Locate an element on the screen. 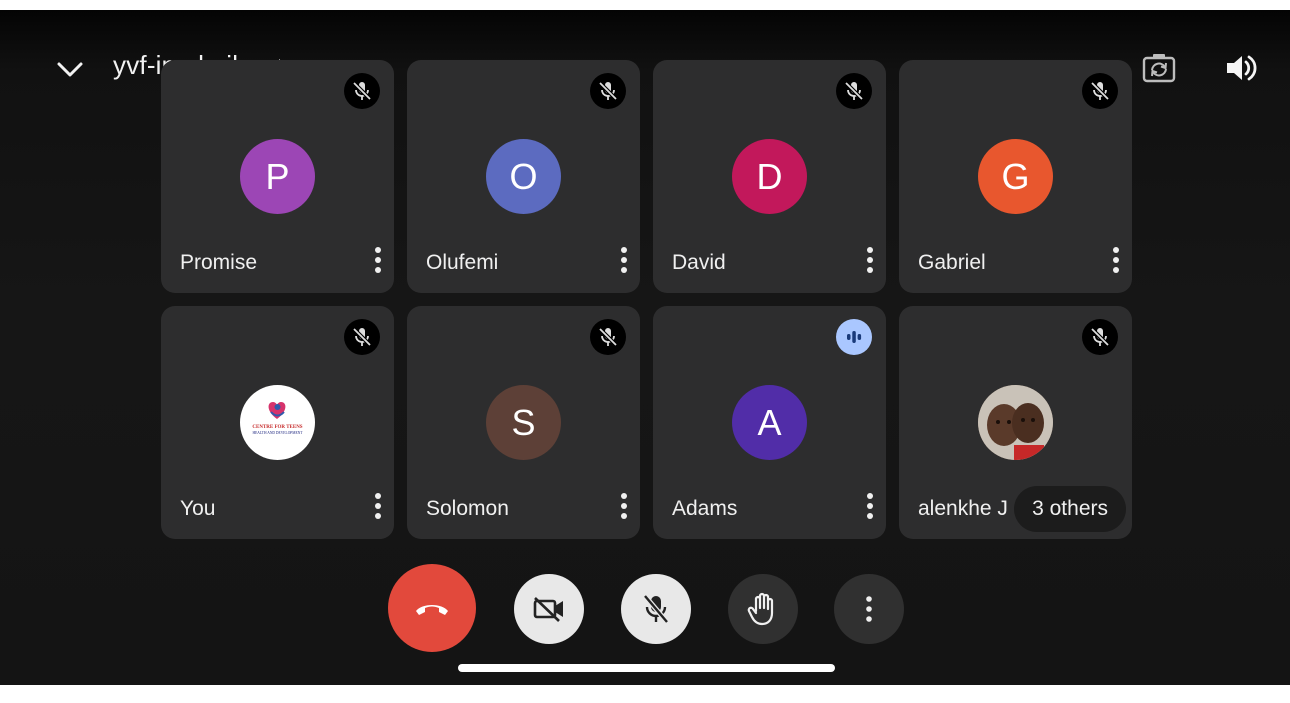  participant-tile: P Promise is located at coordinates (277, 176).